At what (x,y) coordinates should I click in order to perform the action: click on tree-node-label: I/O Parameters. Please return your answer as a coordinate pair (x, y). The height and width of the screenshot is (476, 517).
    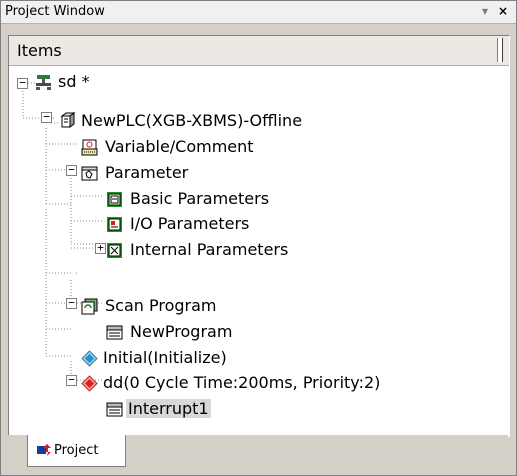
    Looking at the image, I should click on (190, 223).